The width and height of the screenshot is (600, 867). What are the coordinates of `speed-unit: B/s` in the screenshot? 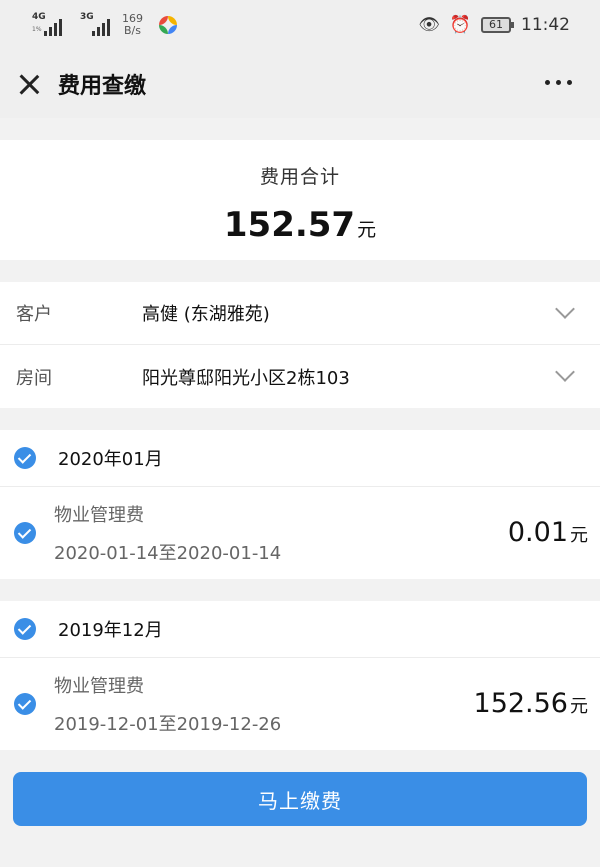 It's located at (132, 30).